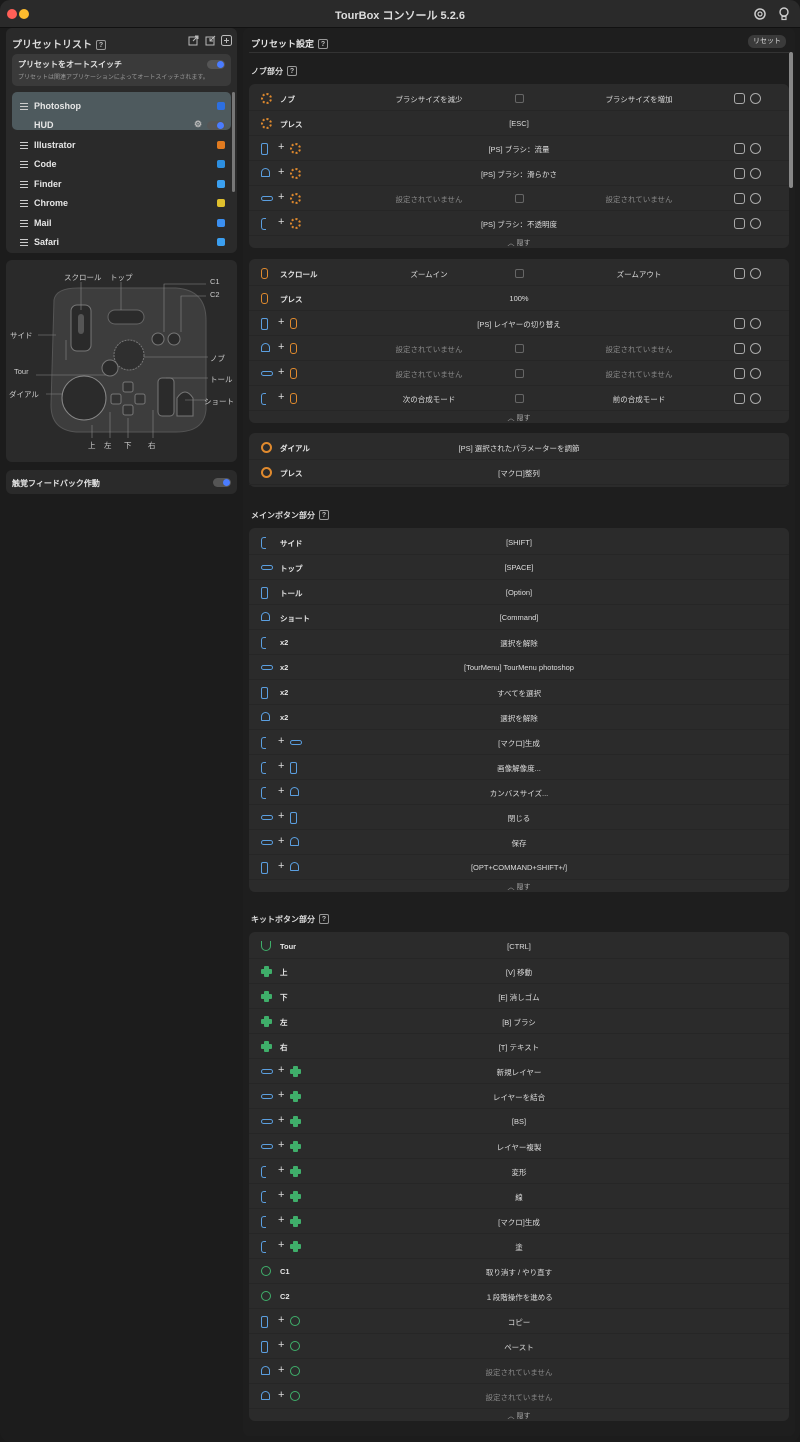  I want to click on scroll_rows-row: + 設定されていません 設定されていません, so click(519, 373).